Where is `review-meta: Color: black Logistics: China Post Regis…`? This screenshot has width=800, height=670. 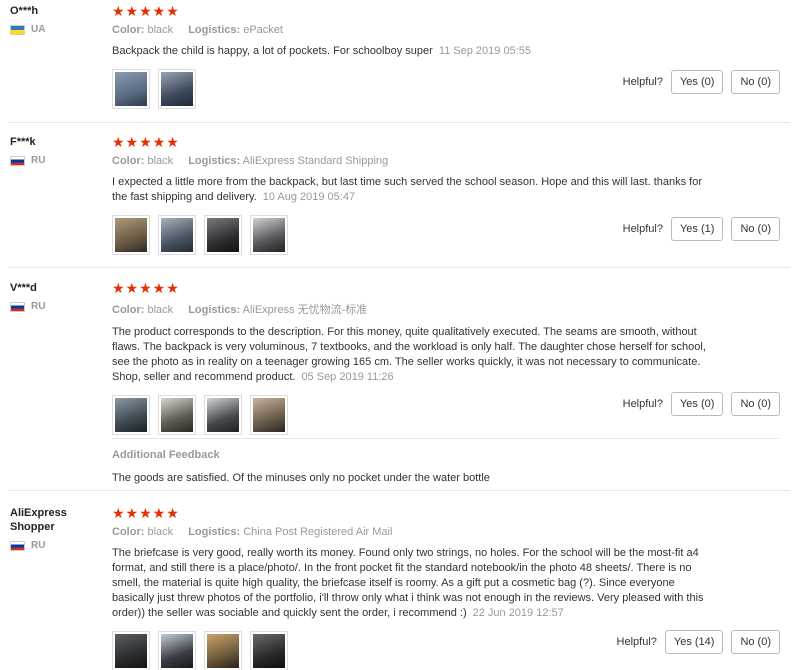
review-meta: Color: black Logistics: China Post Regis… is located at coordinates (412, 532).